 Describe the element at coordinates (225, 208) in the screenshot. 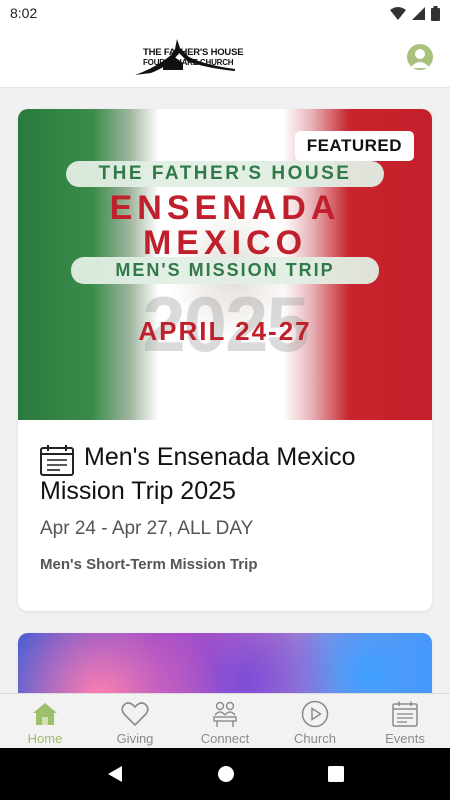

I see `banner-headline-1: ENSENADA` at that location.